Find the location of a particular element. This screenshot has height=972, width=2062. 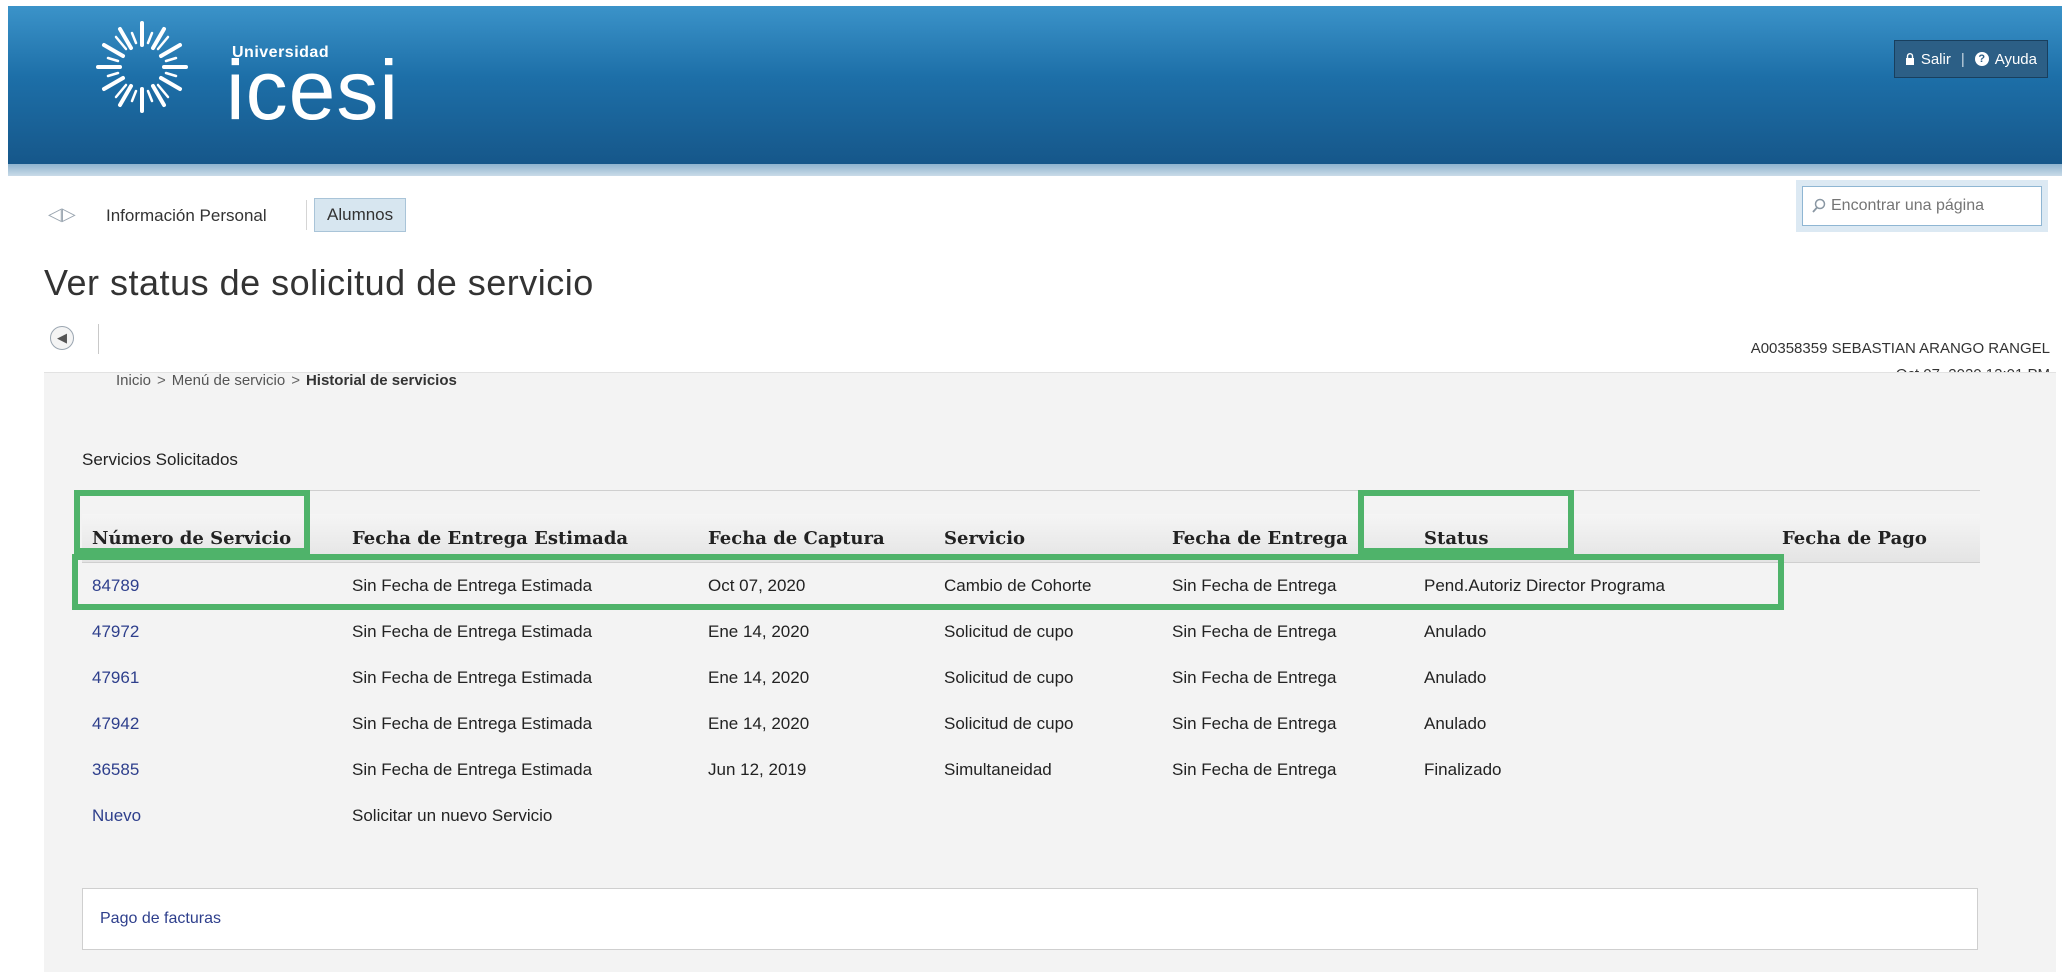

column-header-numero: Número de Servicio is located at coordinates (192, 538).